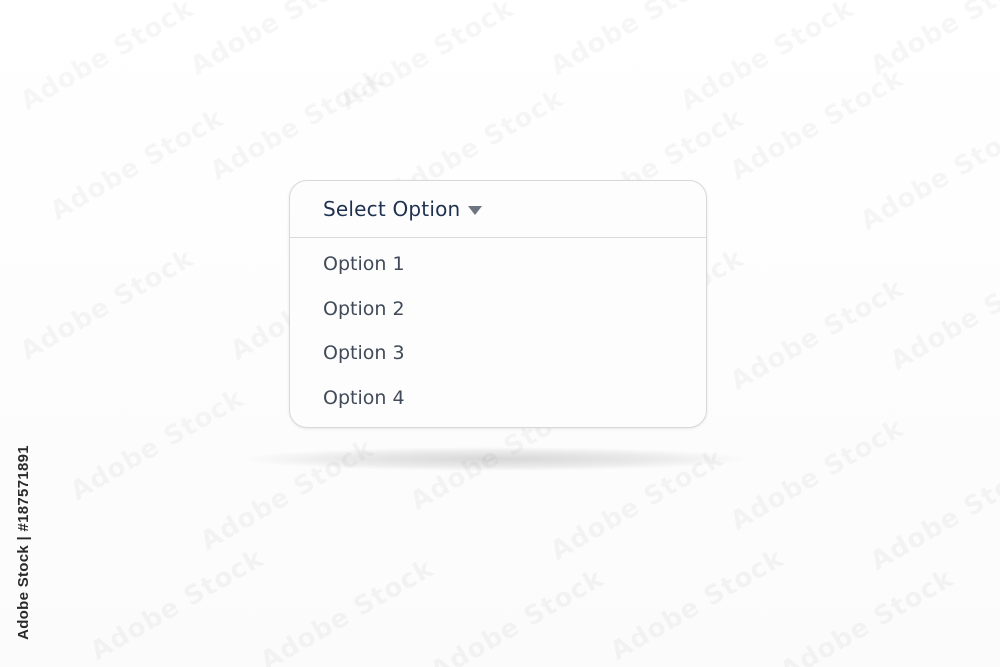 The height and width of the screenshot is (667, 1000). Describe the element at coordinates (498, 353) in the screenshot. I see `option-item-3: Option 3` at that location.